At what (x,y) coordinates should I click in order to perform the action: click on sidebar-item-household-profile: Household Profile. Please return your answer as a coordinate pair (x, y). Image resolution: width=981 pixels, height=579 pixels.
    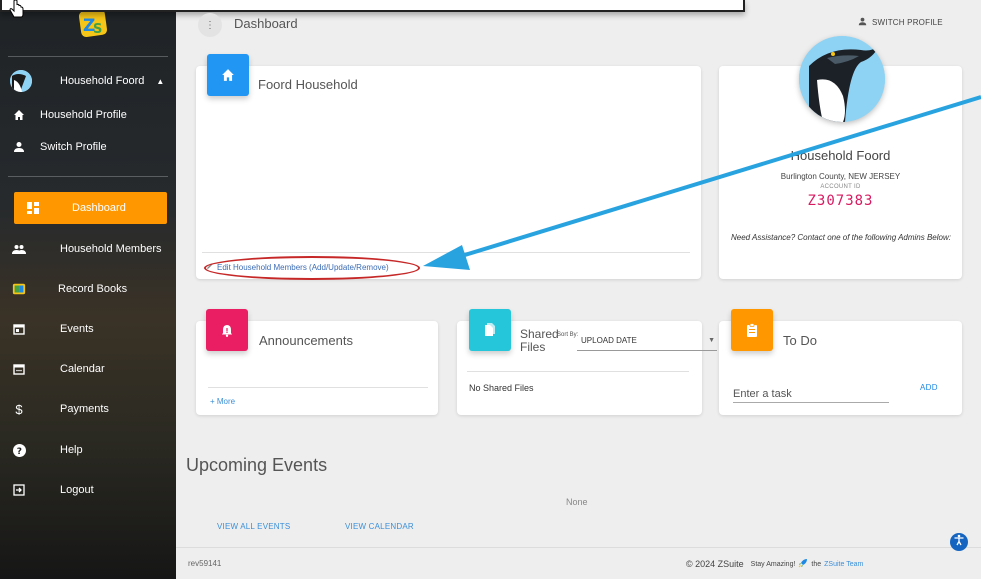
    Looking at the image, I should click on (90, 115).